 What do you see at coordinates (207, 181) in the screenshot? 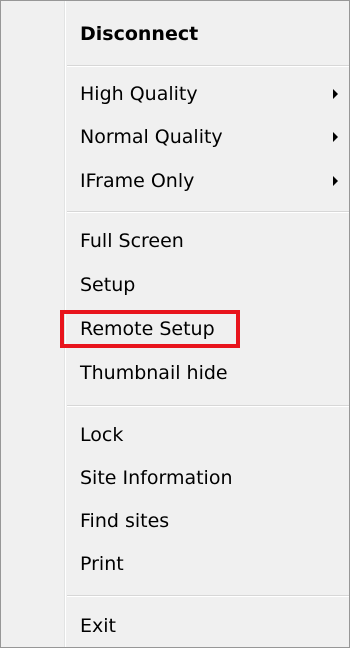
I see `menu-item-iframe-only: IFrame Only` at bounding box center [207, 181].